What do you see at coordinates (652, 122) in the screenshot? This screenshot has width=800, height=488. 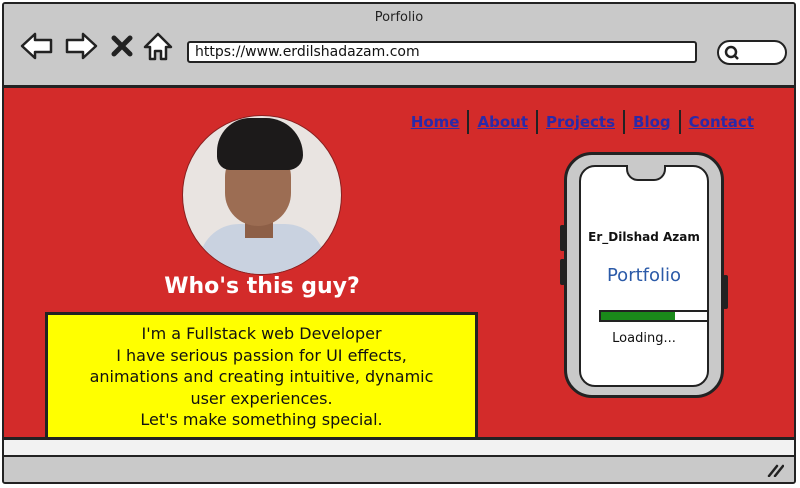 I see `nav-blog-link: Blog` at bounding box center [652, 122].